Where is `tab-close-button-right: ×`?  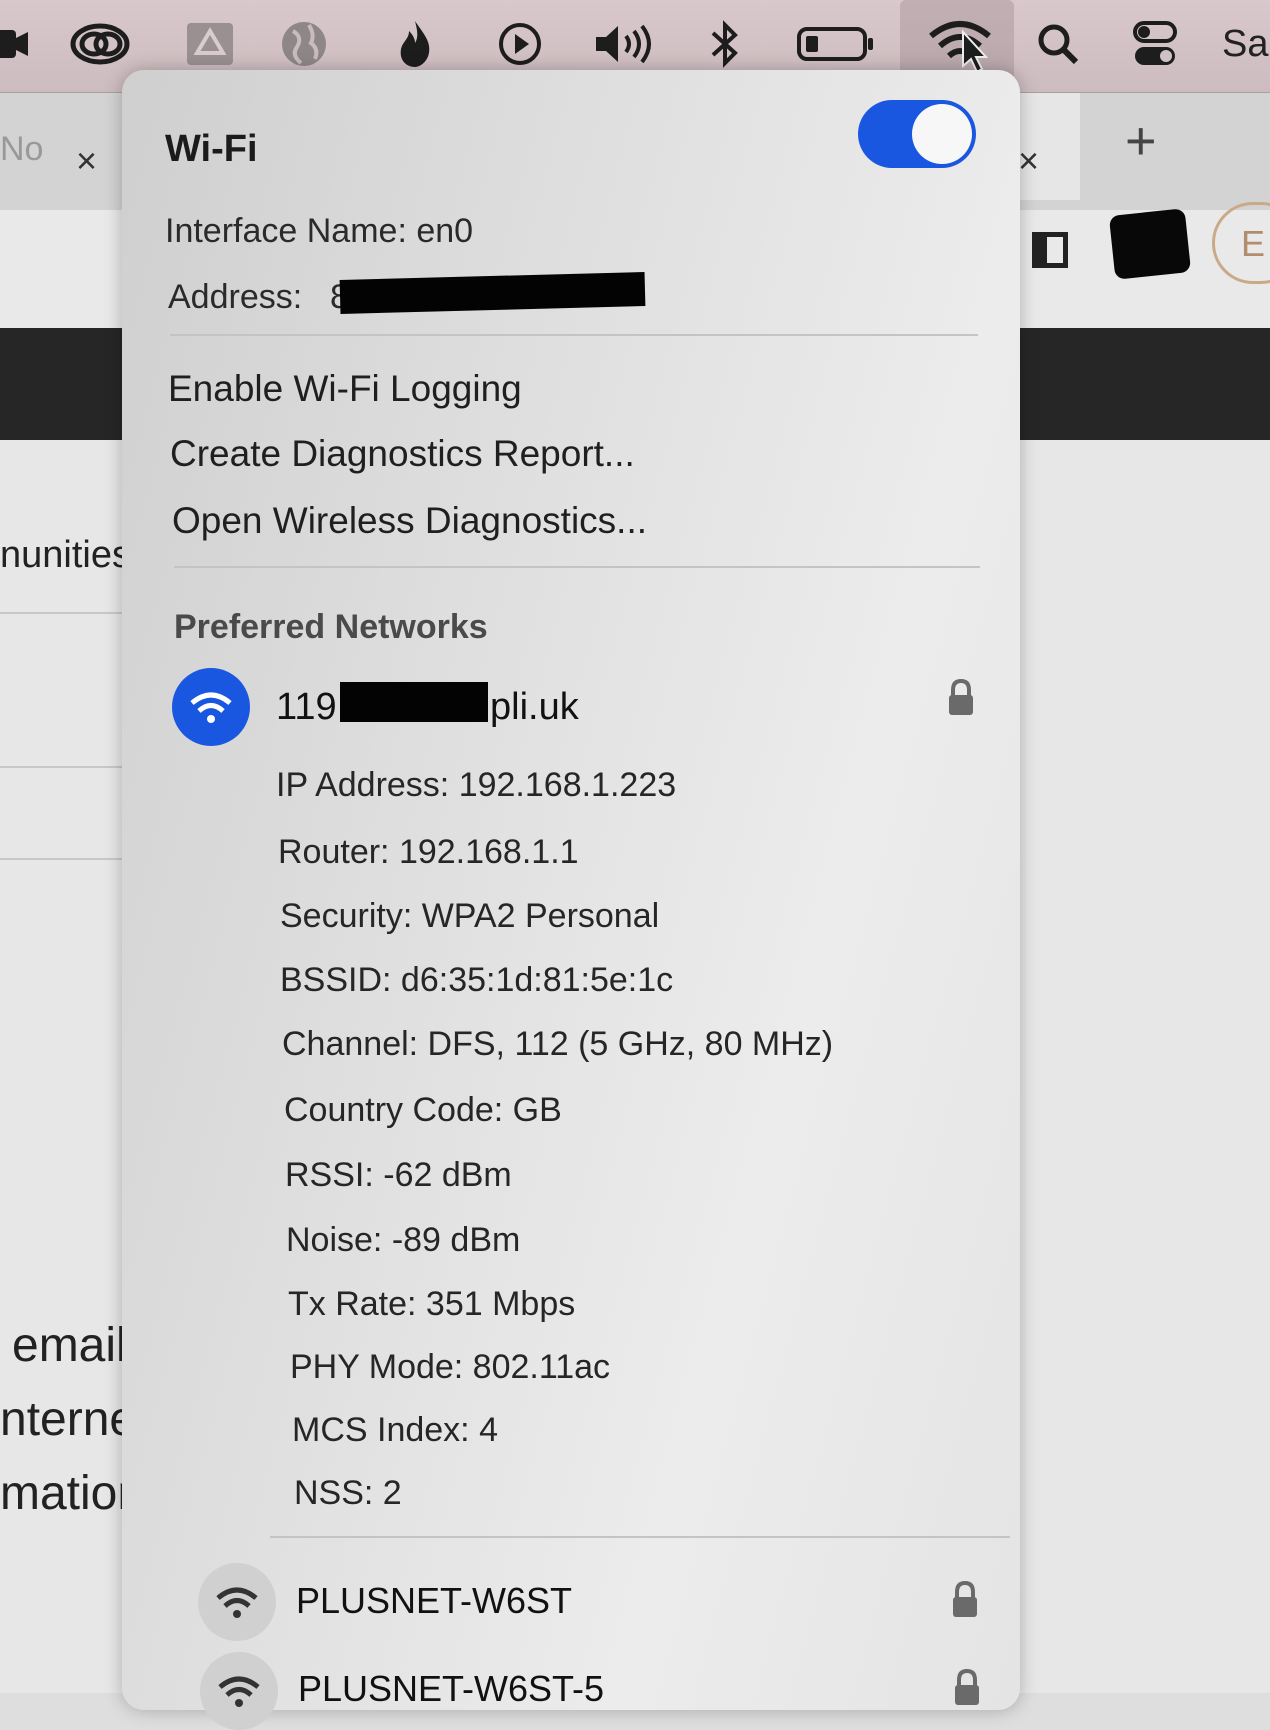 tab-close-button-right: × is located at coordinates (1028, 161).